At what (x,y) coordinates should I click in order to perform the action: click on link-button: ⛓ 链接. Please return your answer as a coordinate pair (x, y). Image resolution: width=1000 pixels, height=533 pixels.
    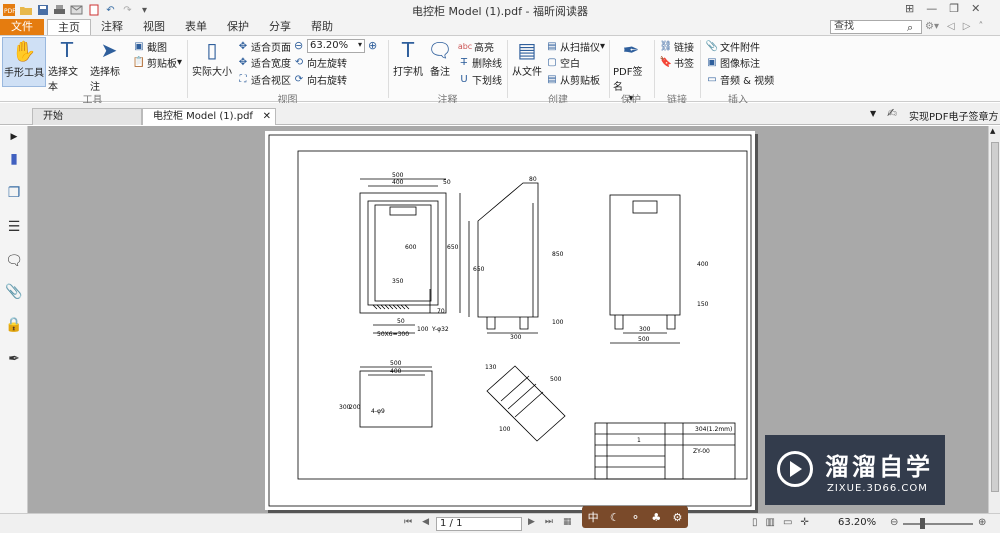
    Looking at the image, I should click on (677, 46).